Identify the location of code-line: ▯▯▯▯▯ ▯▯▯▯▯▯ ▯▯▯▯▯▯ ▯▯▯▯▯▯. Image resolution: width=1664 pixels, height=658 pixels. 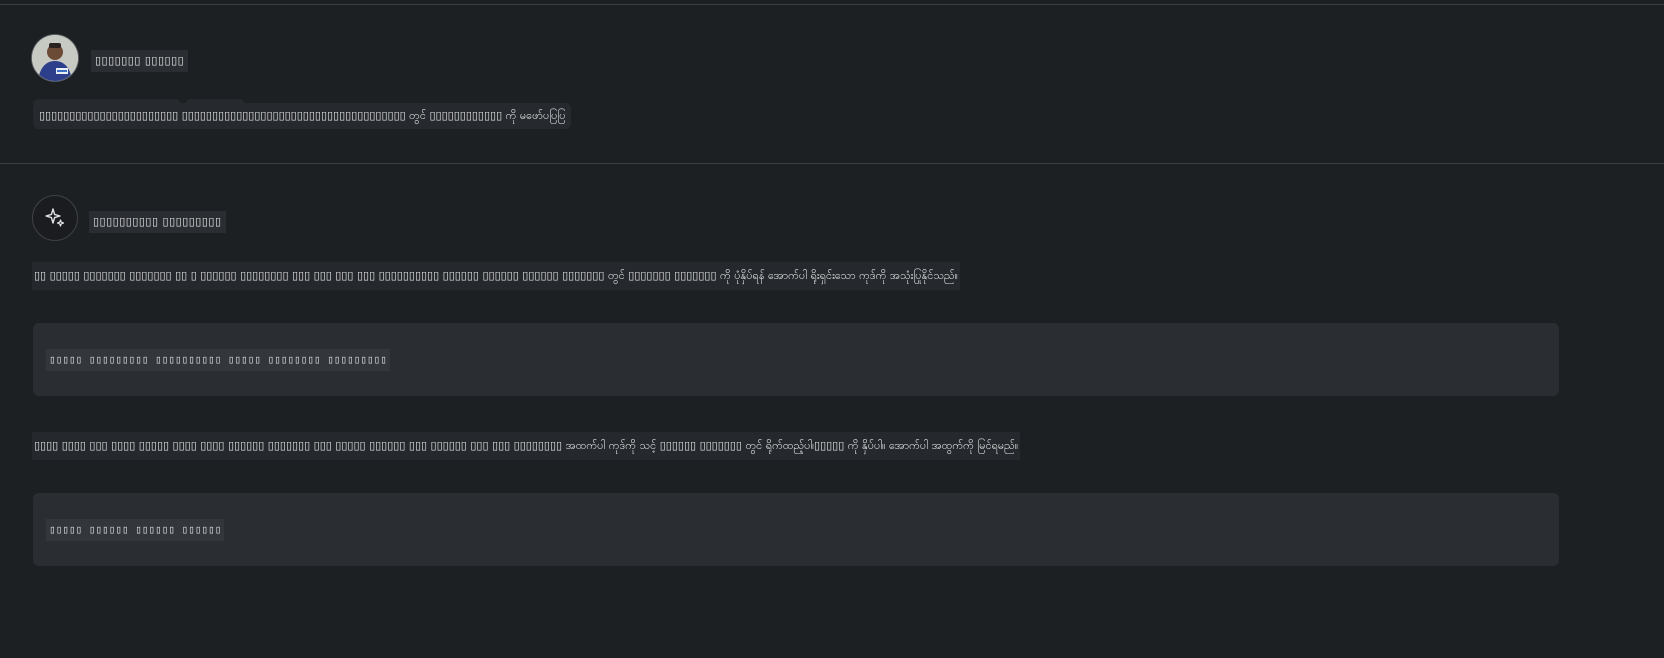
(135, 530).